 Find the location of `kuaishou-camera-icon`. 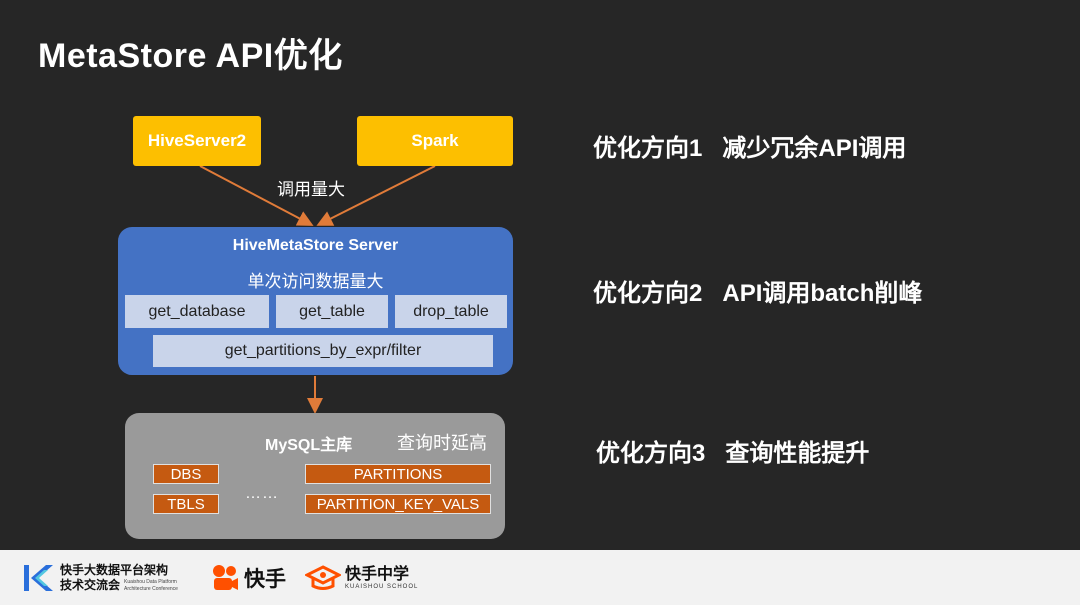

kuaishou-camera-icon is located at coordinates (225, 577).